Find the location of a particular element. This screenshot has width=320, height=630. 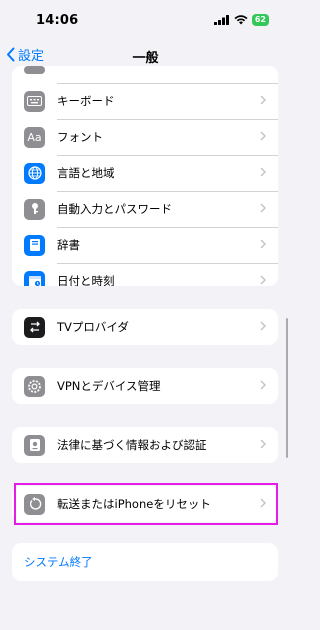

reset-group: 転送またはiPhoneをリセット is located at coordinates (145, 504).